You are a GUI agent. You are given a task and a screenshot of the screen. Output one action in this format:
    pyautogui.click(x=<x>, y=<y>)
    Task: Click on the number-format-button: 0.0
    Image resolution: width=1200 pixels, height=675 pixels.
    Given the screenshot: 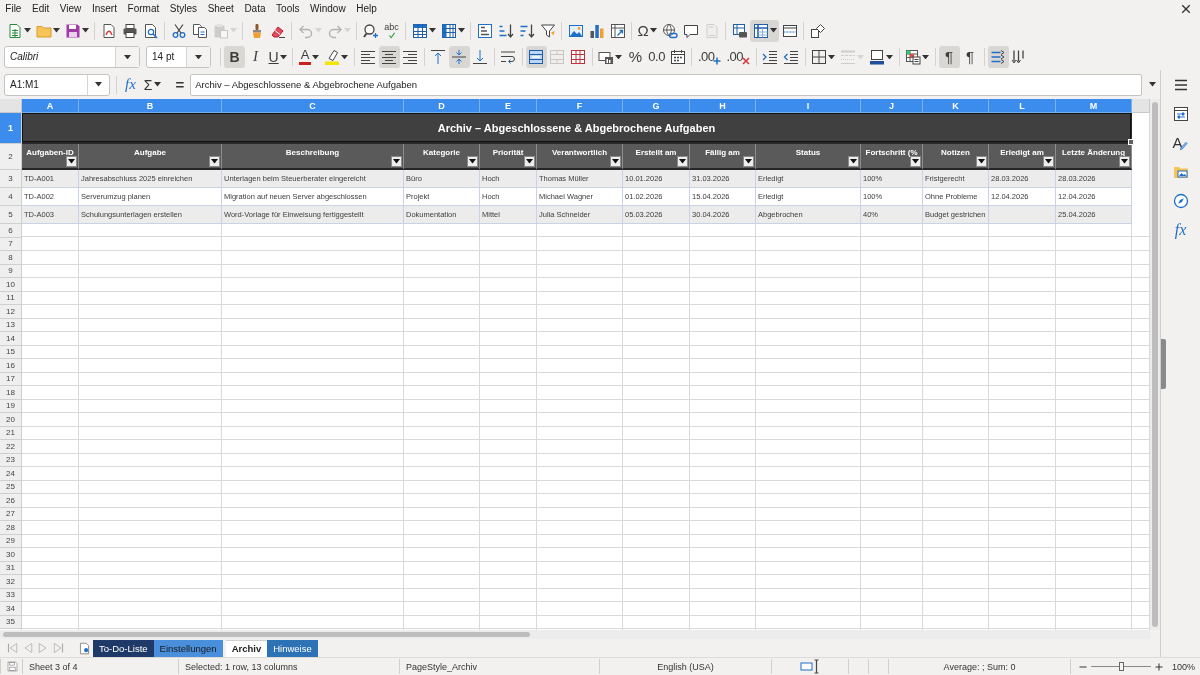 What is the action you would take?
    pyautogui.click(x=656, y=56)
    